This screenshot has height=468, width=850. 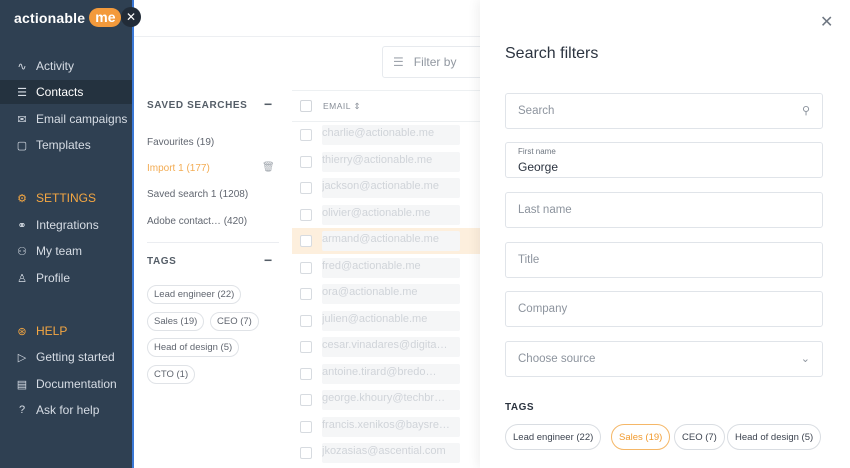 What do you see at coordinates (60, 92) in the screenshot?
I see `nav-contacts-label: Contacts` at bounding box center [60, 92].